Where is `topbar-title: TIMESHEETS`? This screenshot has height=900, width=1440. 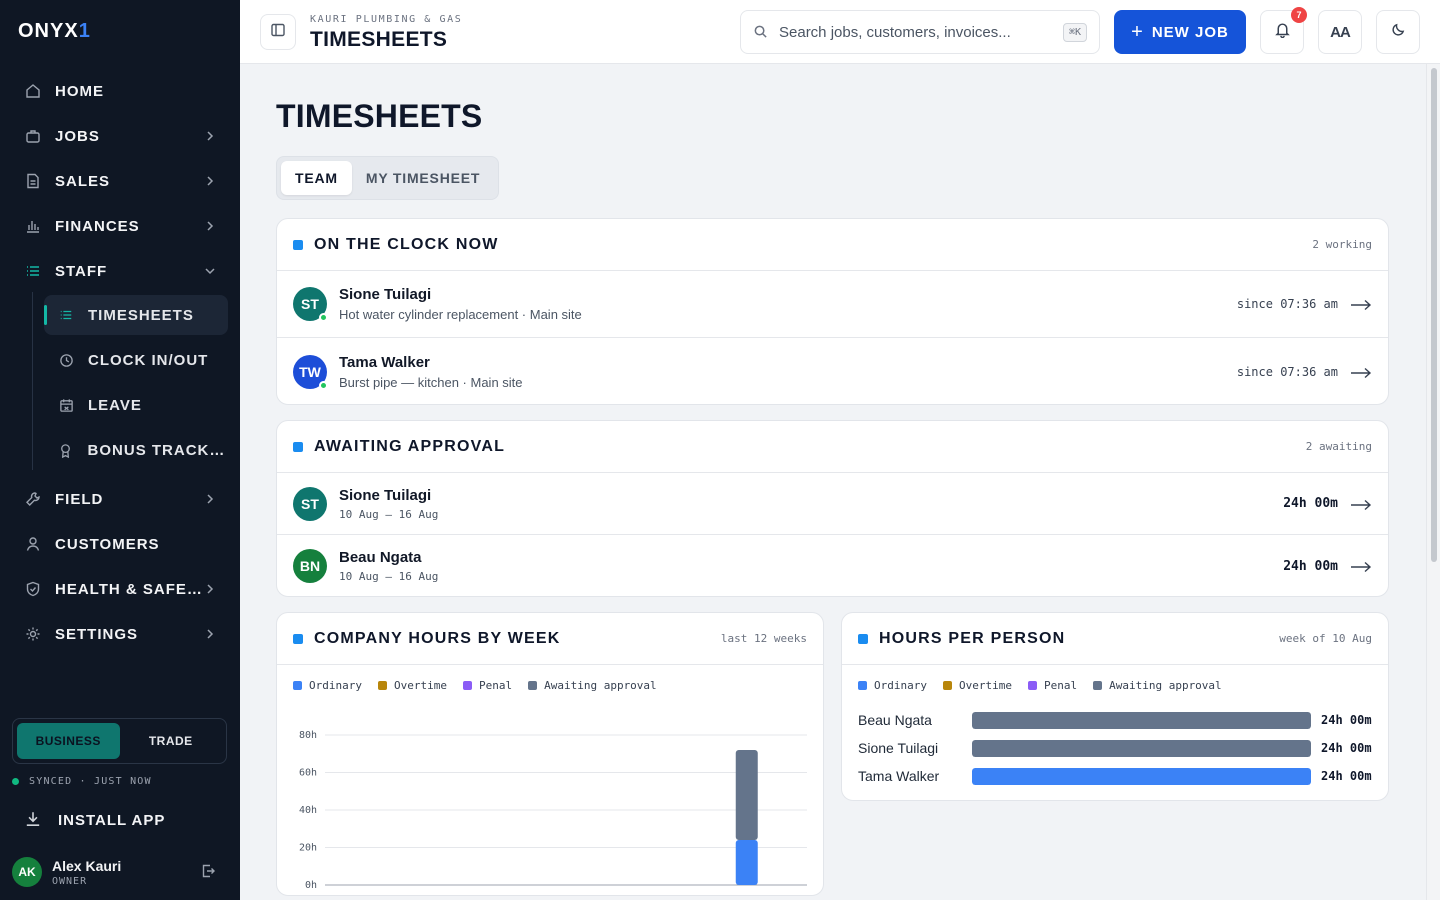 topbar-title: TIMESHEETS is located at coordinates (379, 39).